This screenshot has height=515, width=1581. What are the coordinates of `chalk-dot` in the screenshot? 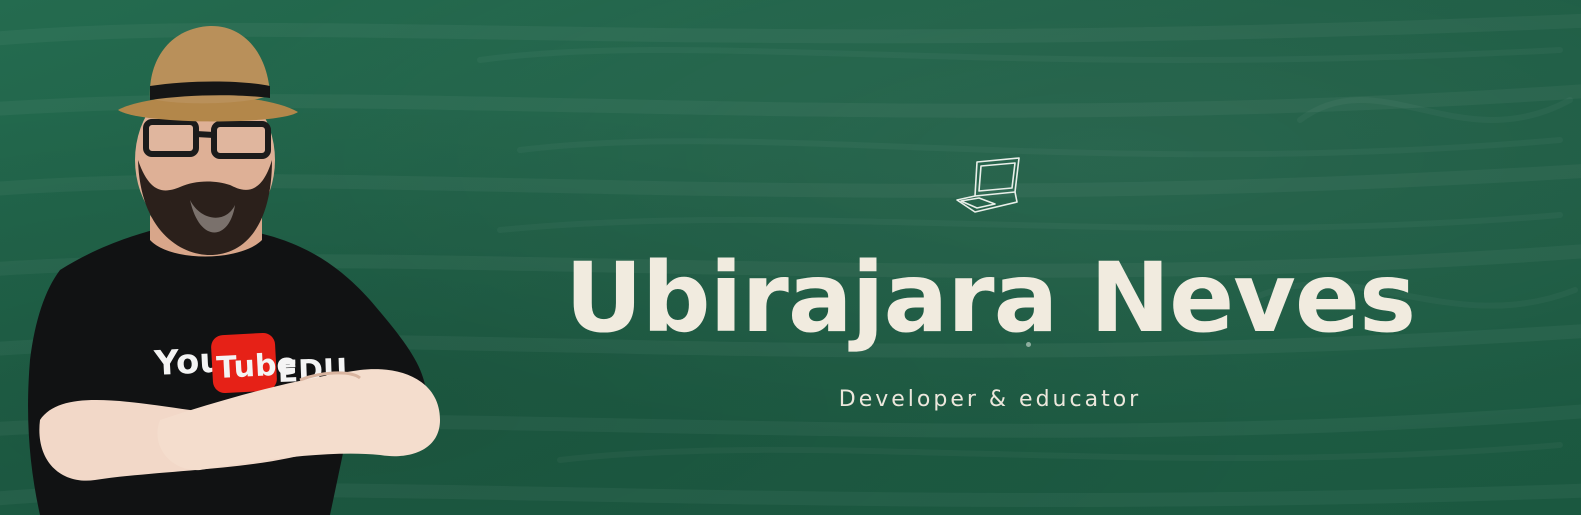 It's located at (1028, 344).